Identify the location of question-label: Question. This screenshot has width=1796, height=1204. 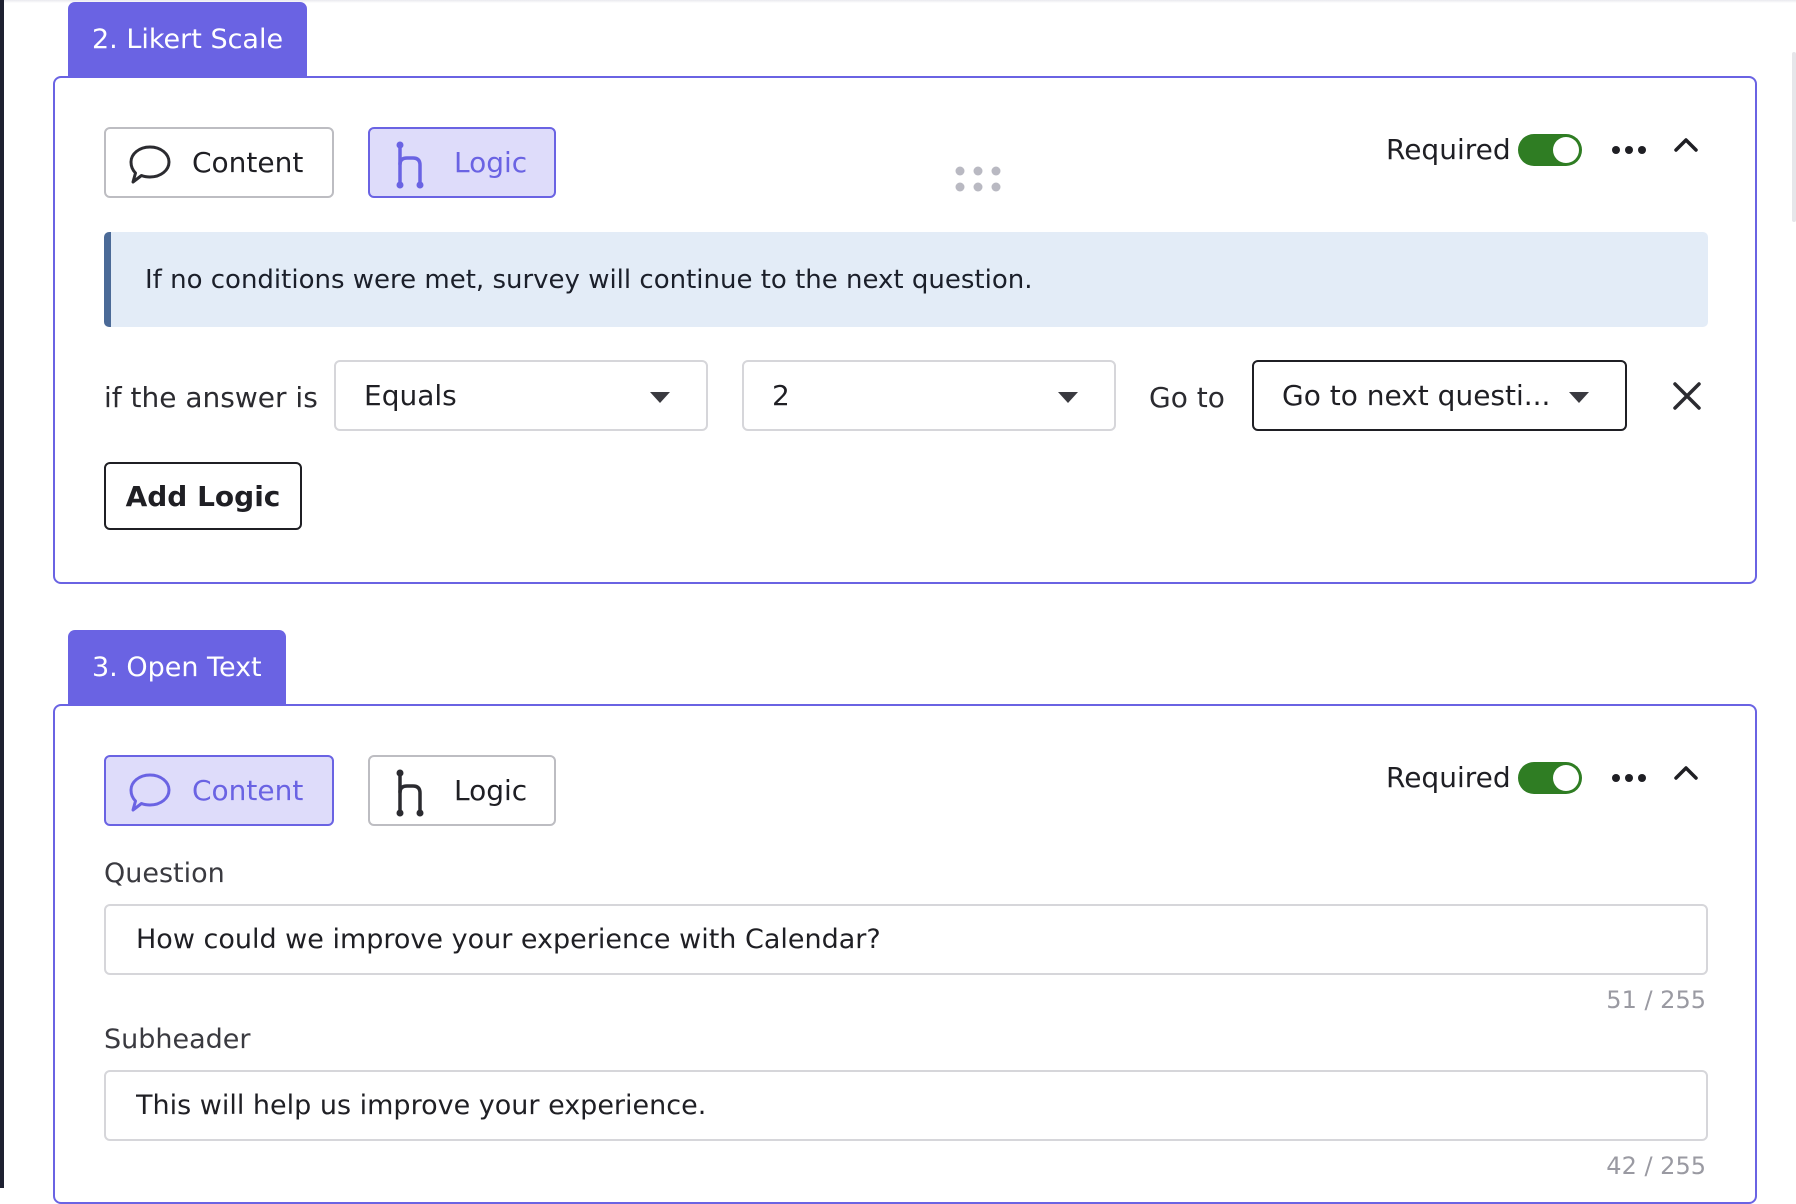
(164, 873).